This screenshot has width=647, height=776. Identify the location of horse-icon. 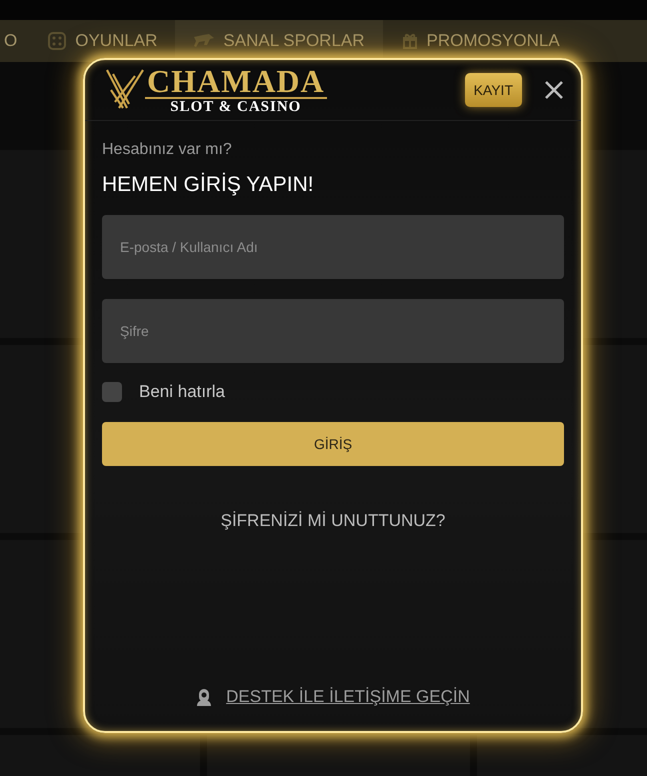
(204, 41).